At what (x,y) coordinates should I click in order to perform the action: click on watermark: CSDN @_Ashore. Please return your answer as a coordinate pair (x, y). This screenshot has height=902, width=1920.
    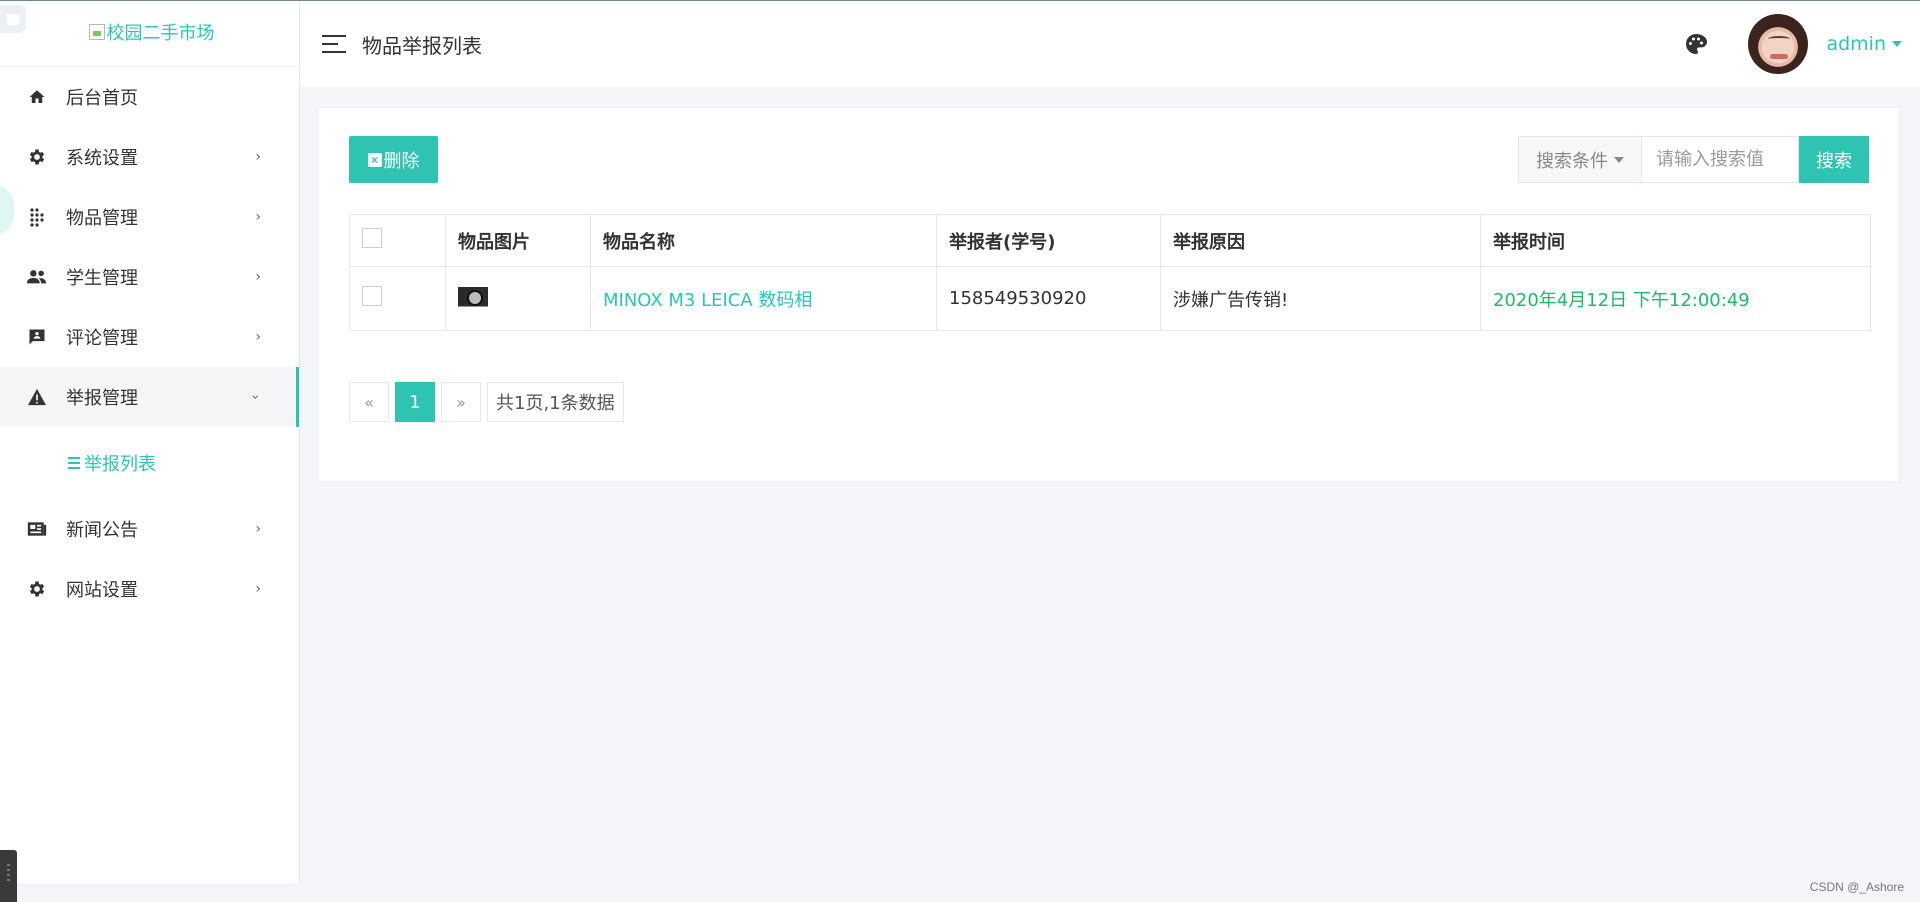
    Looking at the image, I should click on (1856, 887).